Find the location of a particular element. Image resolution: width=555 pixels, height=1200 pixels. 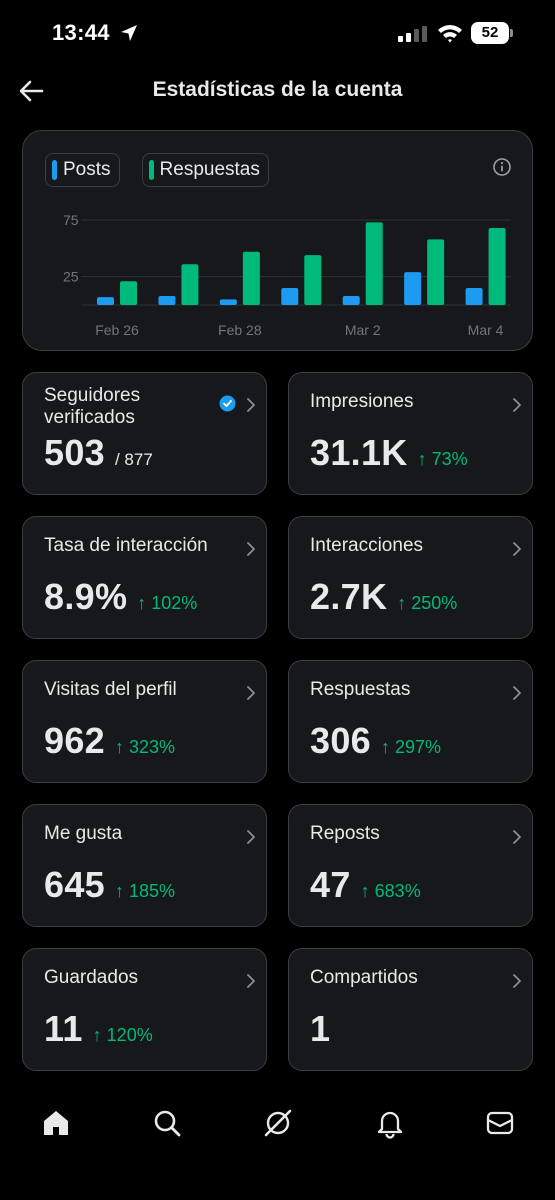

messages-icon is located at coordinates (500, 1123).